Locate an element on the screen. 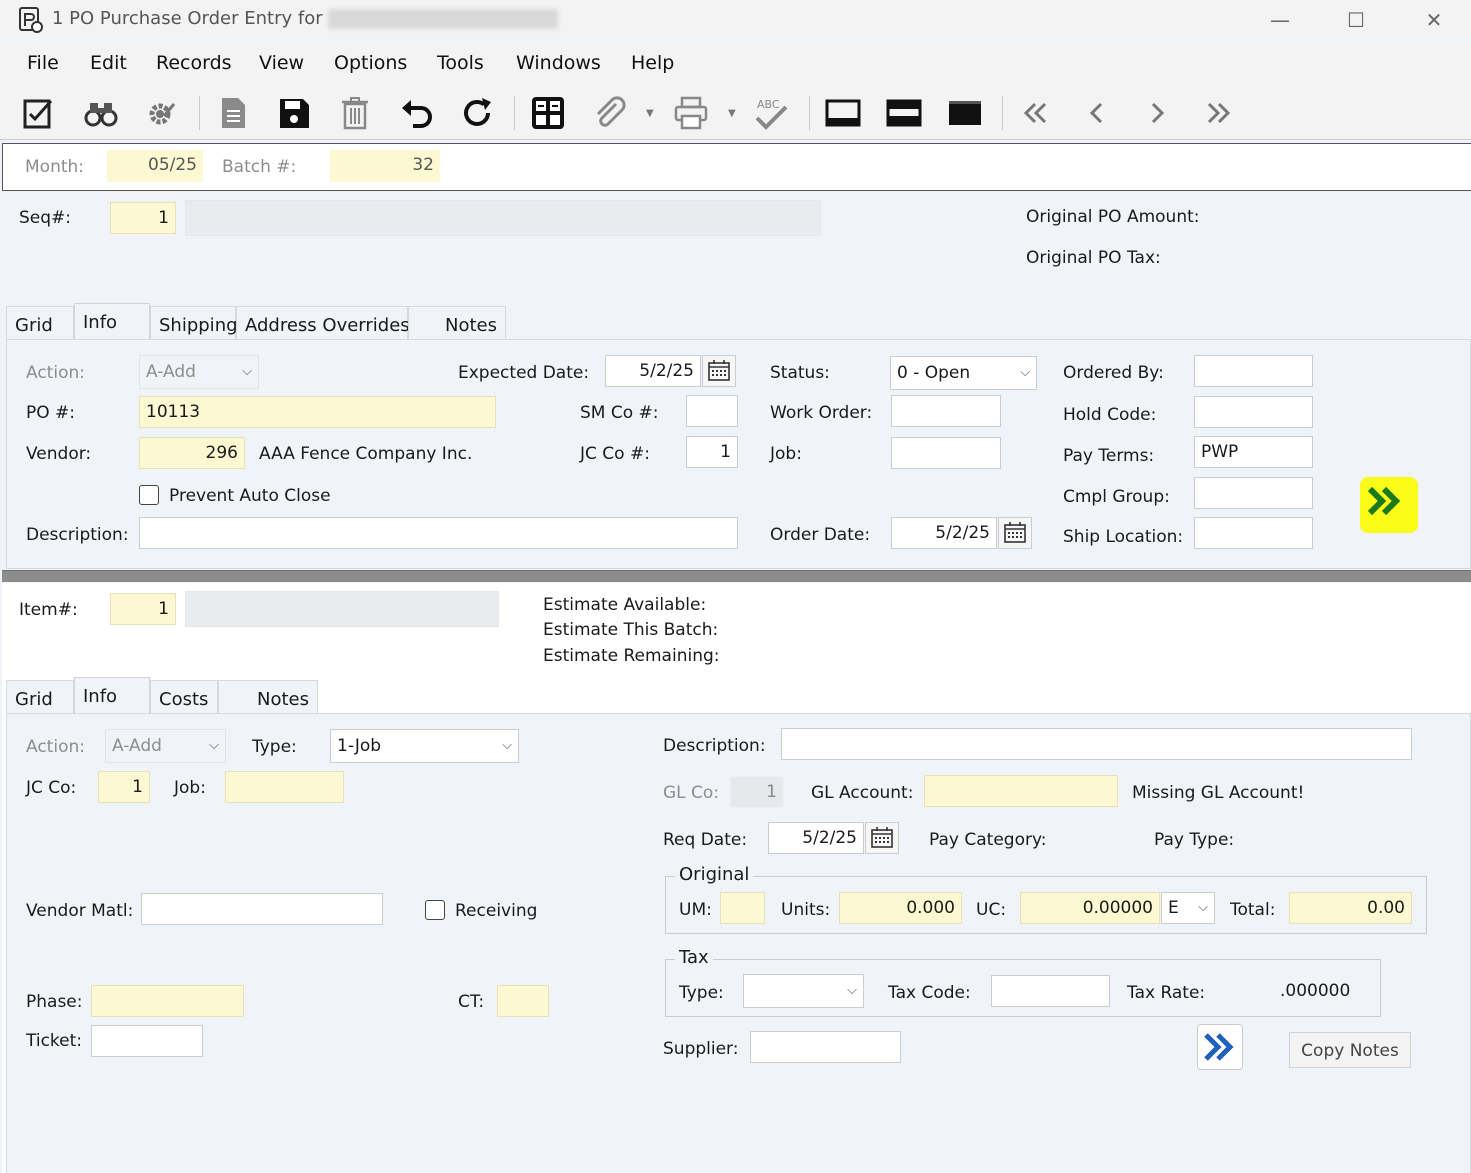  tab-grid: Grid is located at coordinates (40, 323).